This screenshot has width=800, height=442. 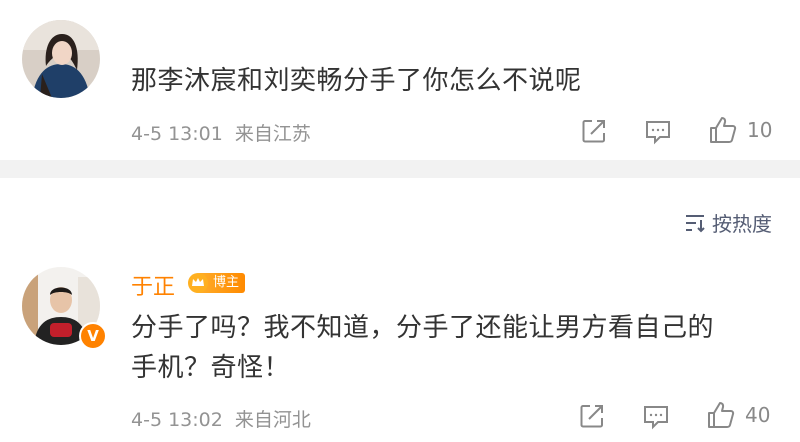 I want to click on username: 于正, so click(x=153, y=285).